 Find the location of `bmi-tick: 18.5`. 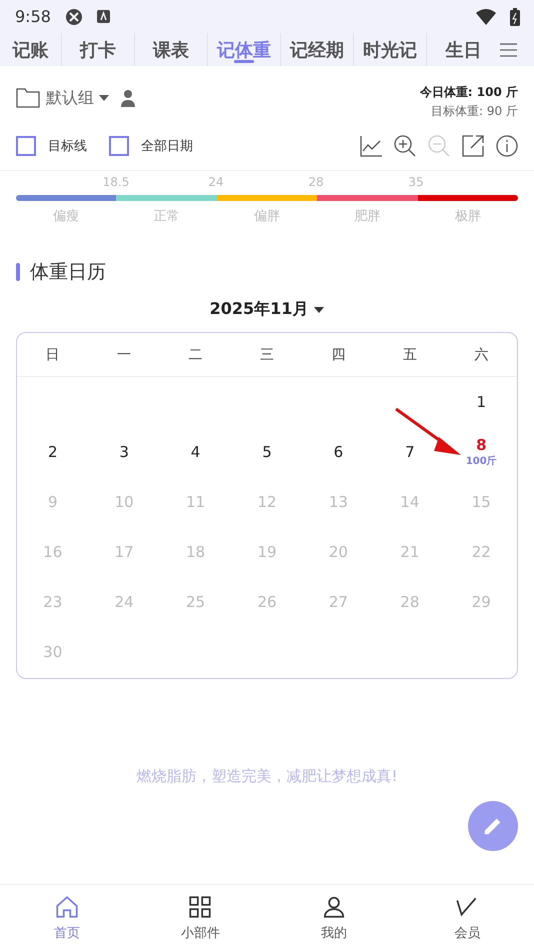

bmi-tick: 18.5 is located at coordinates (116, 182).